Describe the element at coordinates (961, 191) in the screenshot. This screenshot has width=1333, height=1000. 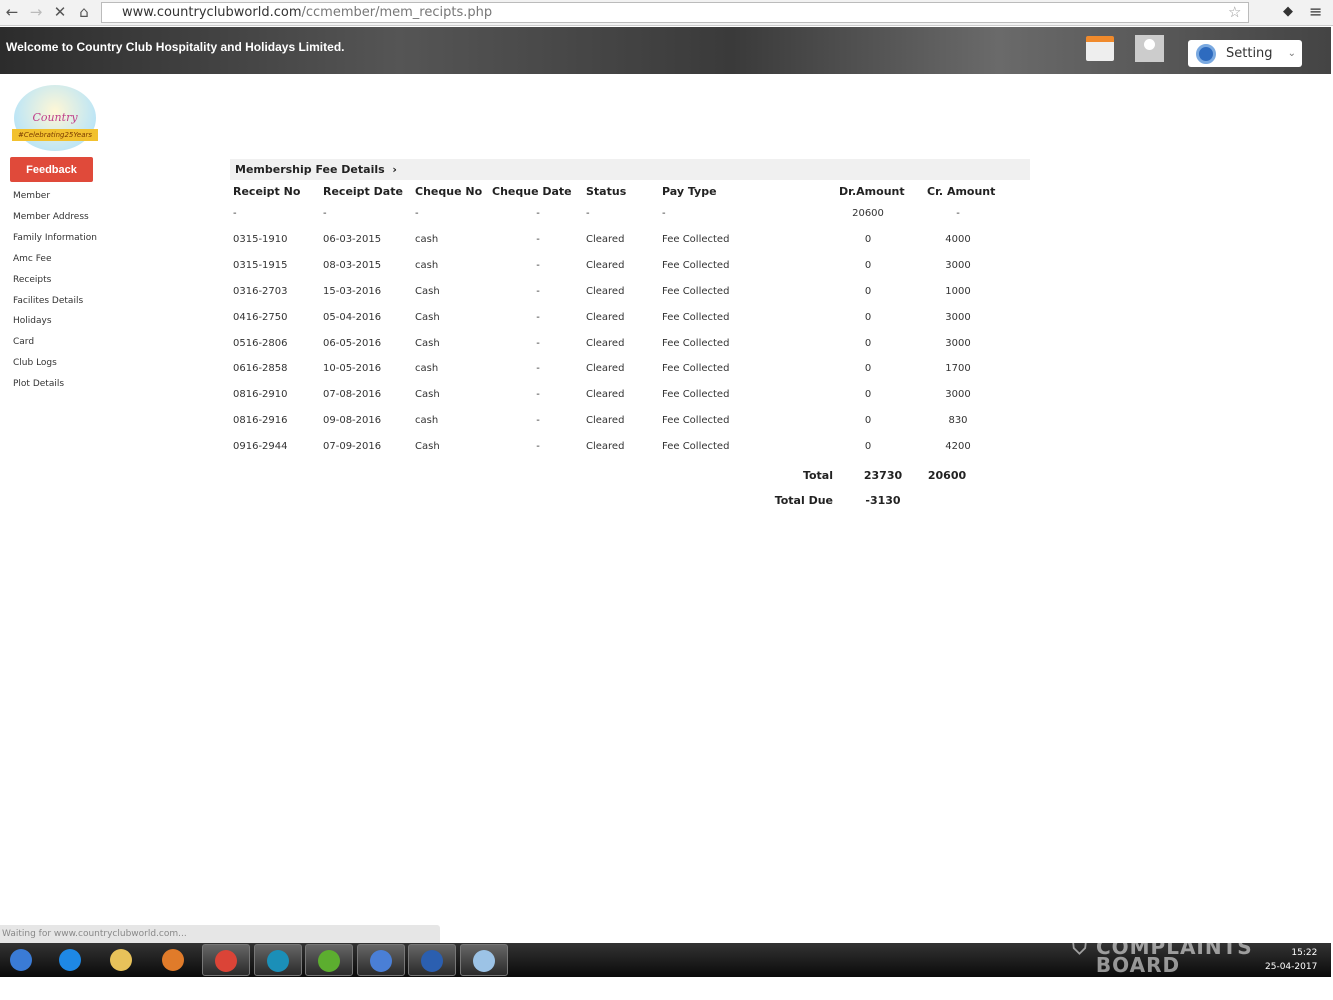
I see `column-header: Cr. Amount` at that location.